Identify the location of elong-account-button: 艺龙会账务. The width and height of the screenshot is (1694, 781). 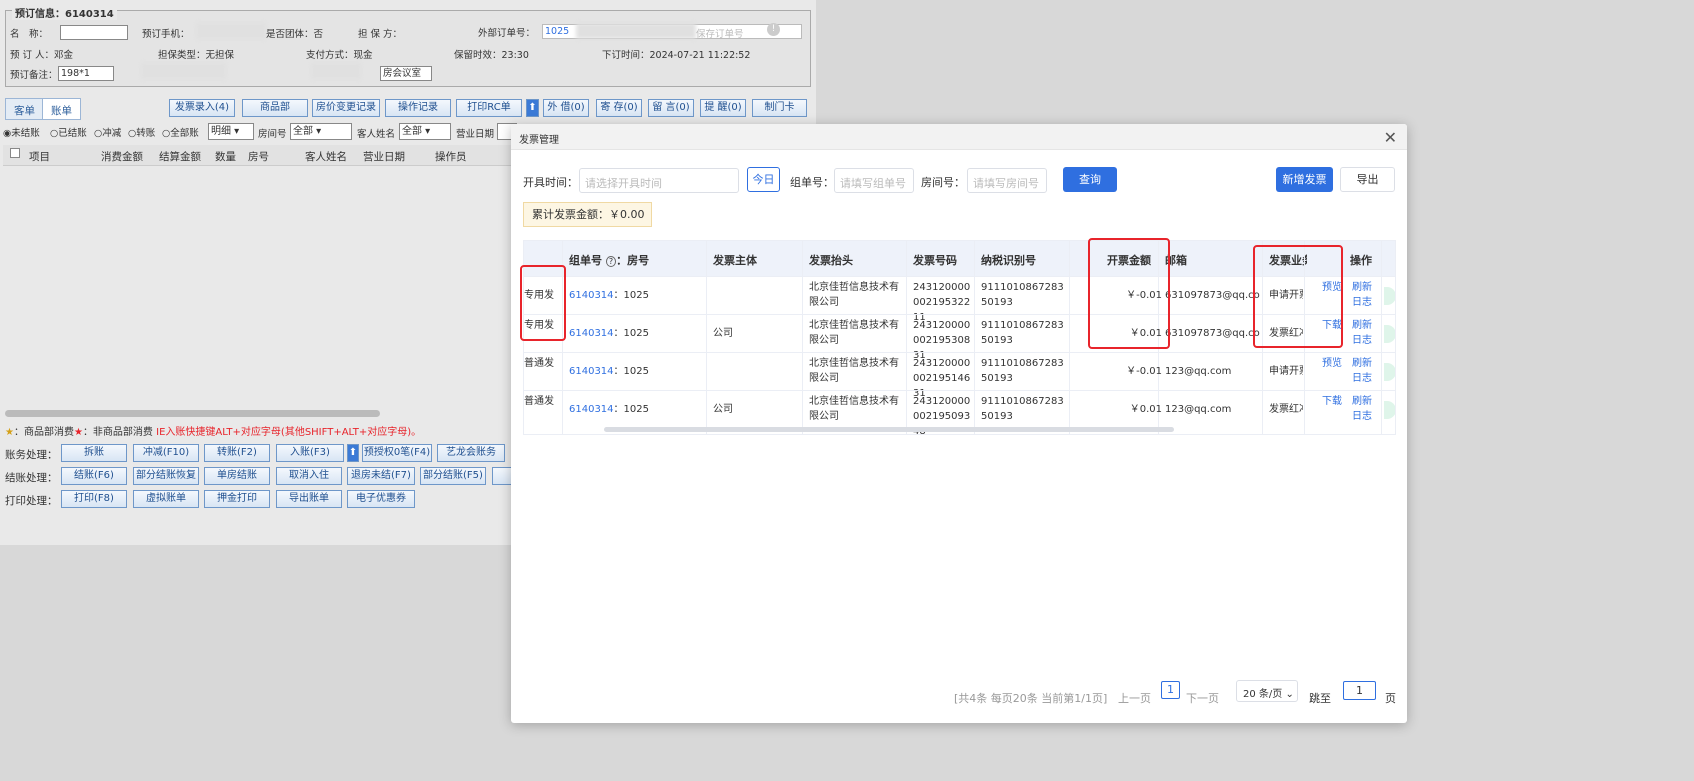
(471, 453).